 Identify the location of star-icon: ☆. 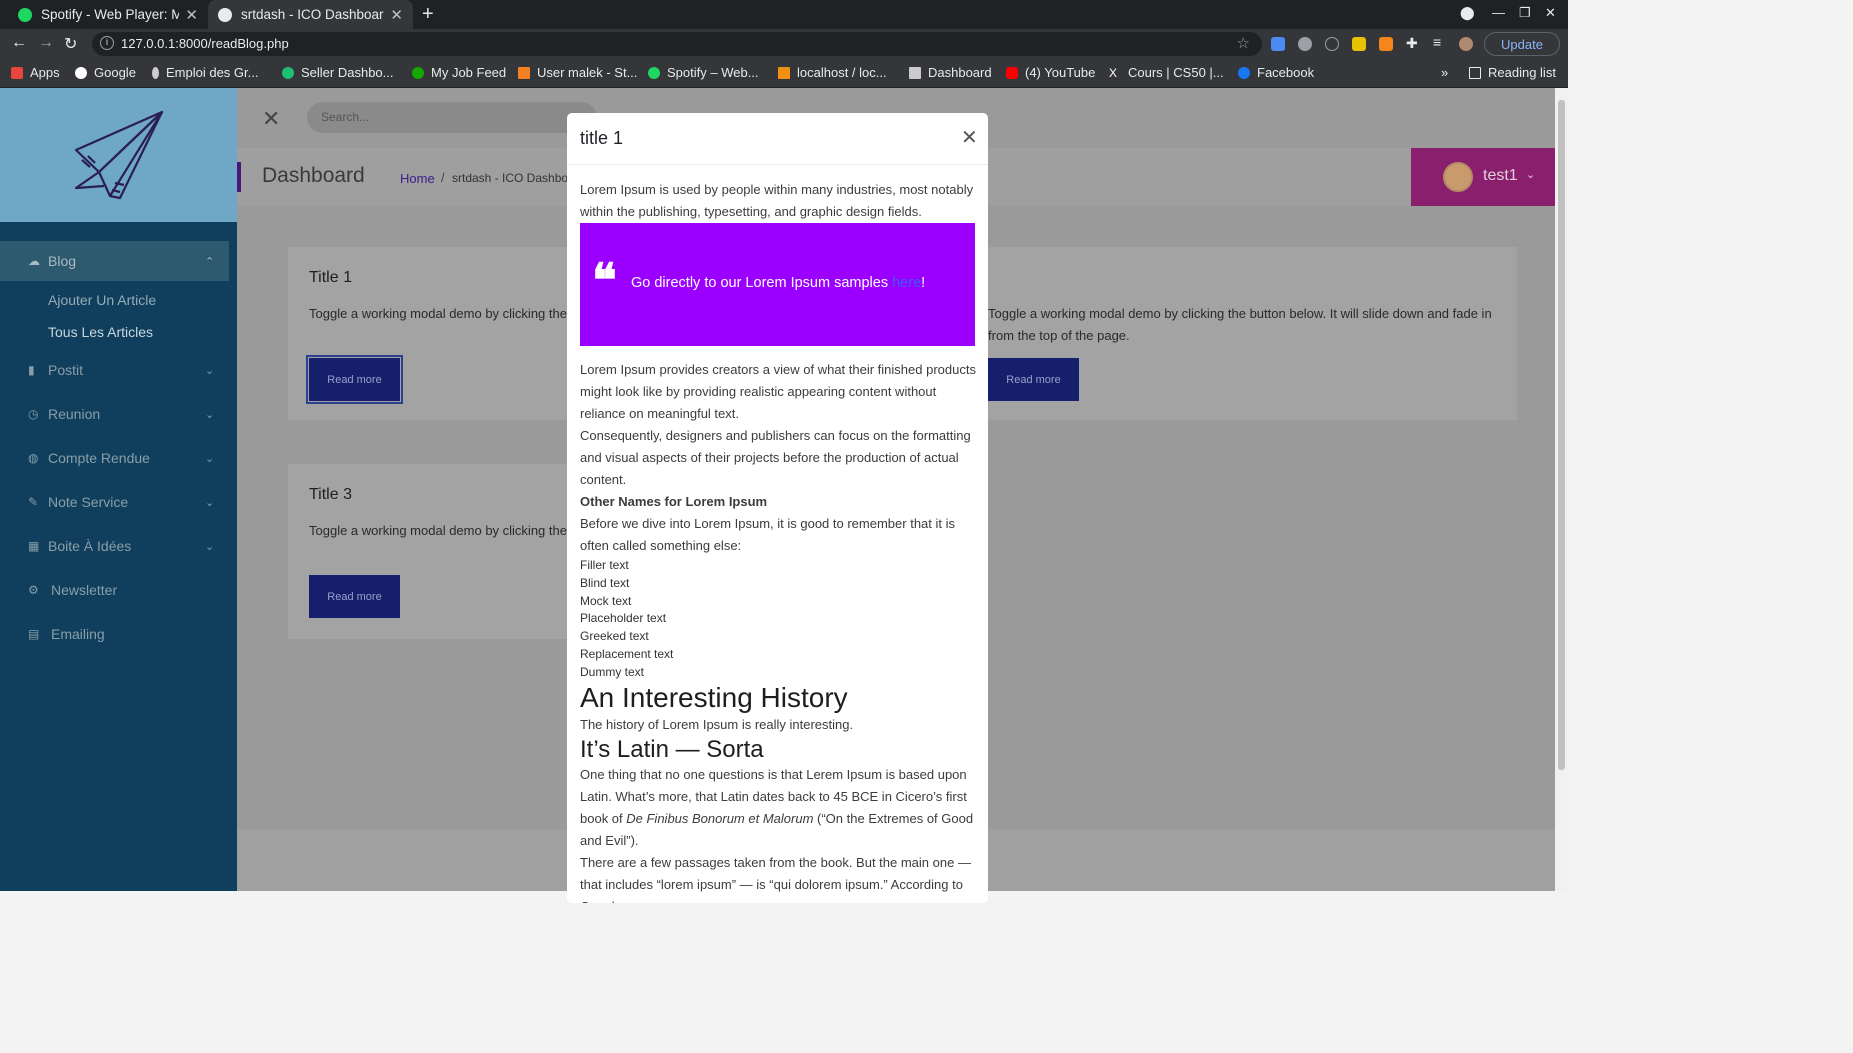
(1243, 43).